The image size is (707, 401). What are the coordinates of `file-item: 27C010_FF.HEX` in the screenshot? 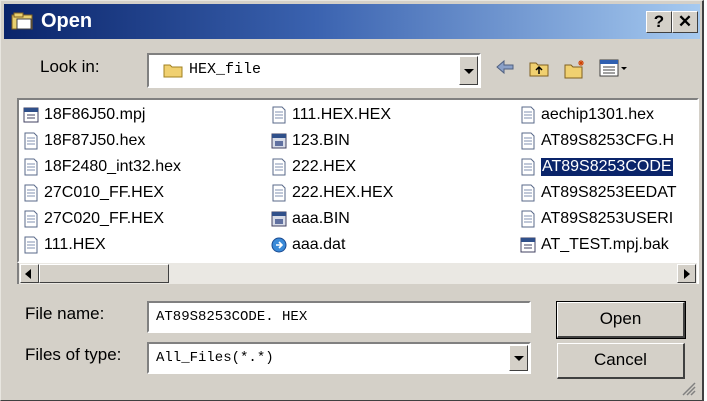 It's located at (93, 193).